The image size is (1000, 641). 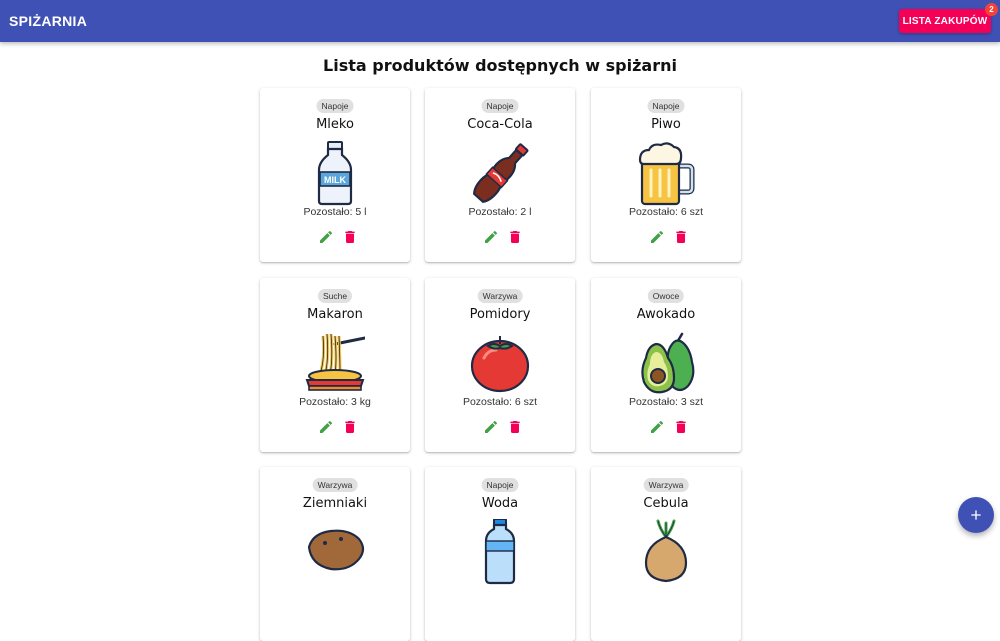 I want to click on add-product-button, so click(x=976, y=515).